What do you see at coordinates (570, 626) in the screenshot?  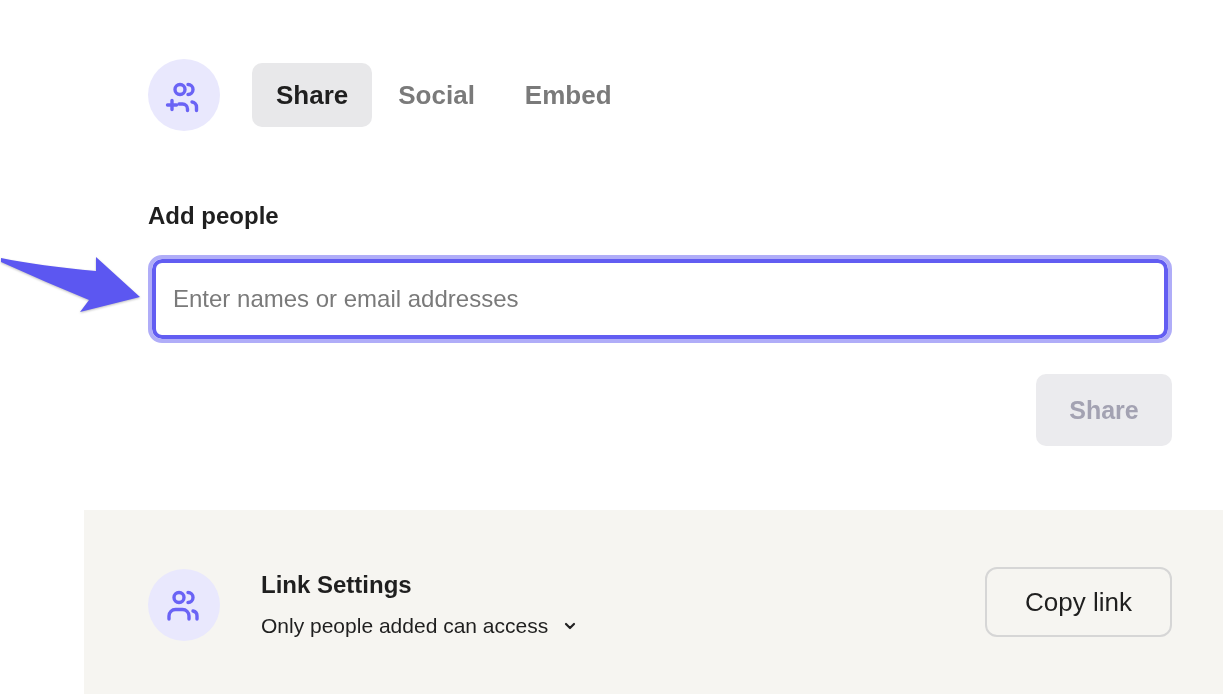 I see `chevron-down-icon` at bounding box center [570, 626].